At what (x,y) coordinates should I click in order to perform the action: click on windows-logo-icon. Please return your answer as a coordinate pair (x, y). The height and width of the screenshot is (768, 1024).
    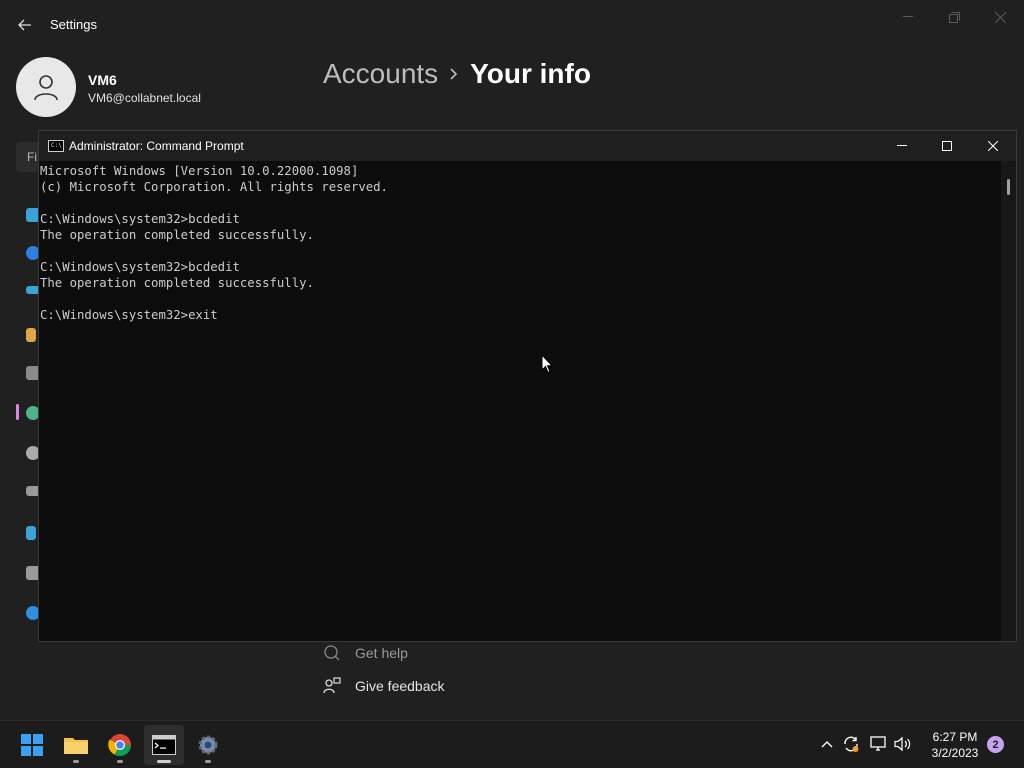
    Looking at the image, I should click on (32, 745).